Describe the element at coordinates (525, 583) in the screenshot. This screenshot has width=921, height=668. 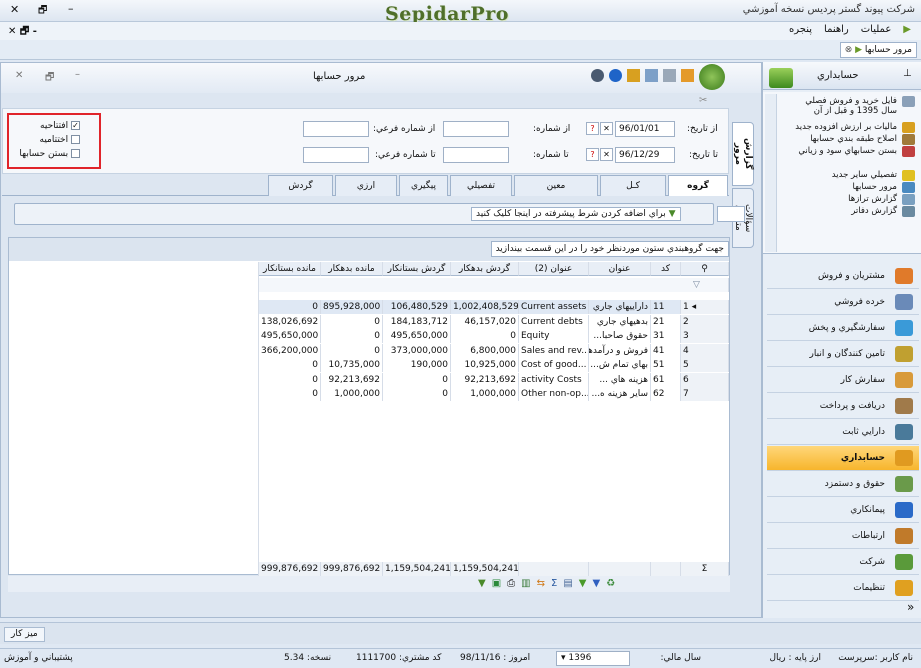
I see `columns-icon: ▥` at that location.